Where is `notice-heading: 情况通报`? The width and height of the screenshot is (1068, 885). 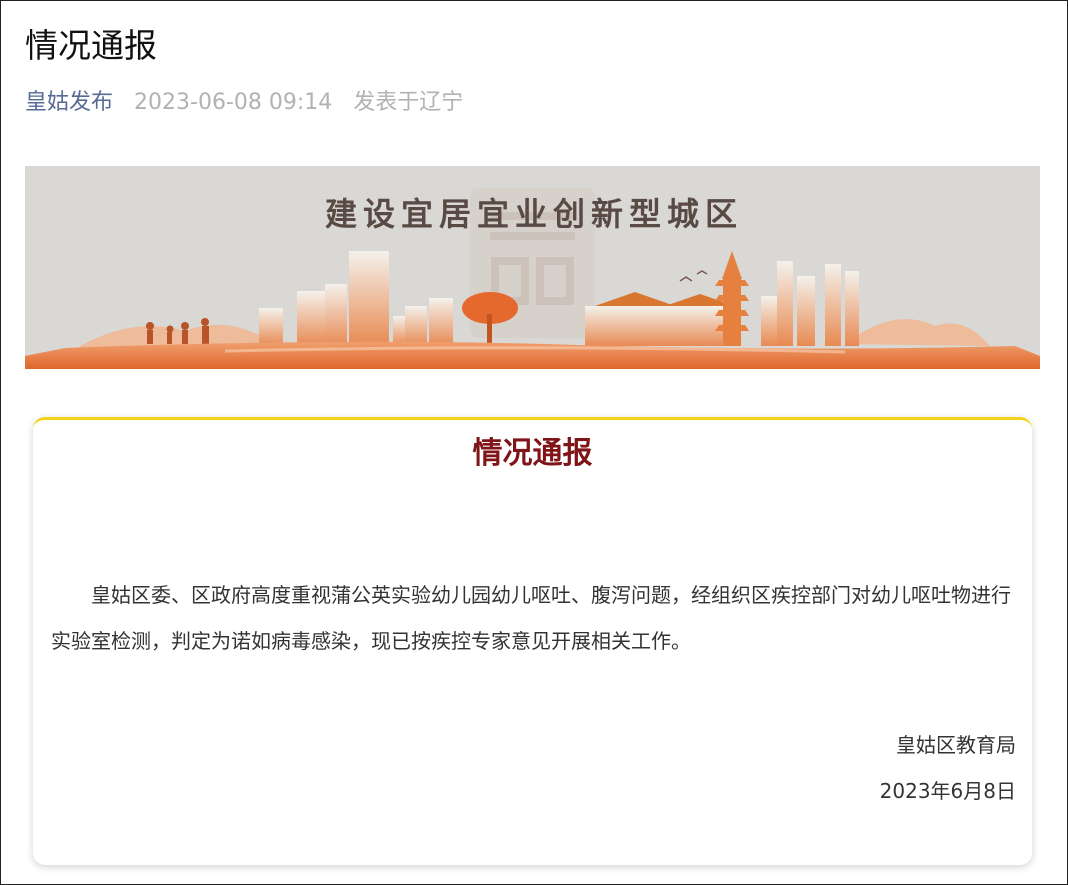 notice-heading: 情况通报 is located at coordinates (532, 453).